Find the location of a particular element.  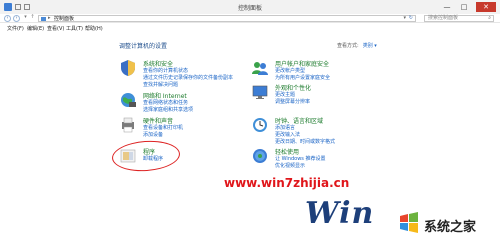

watermark-url: www.win7zhijia.cn is located at coordinates (287, 183).